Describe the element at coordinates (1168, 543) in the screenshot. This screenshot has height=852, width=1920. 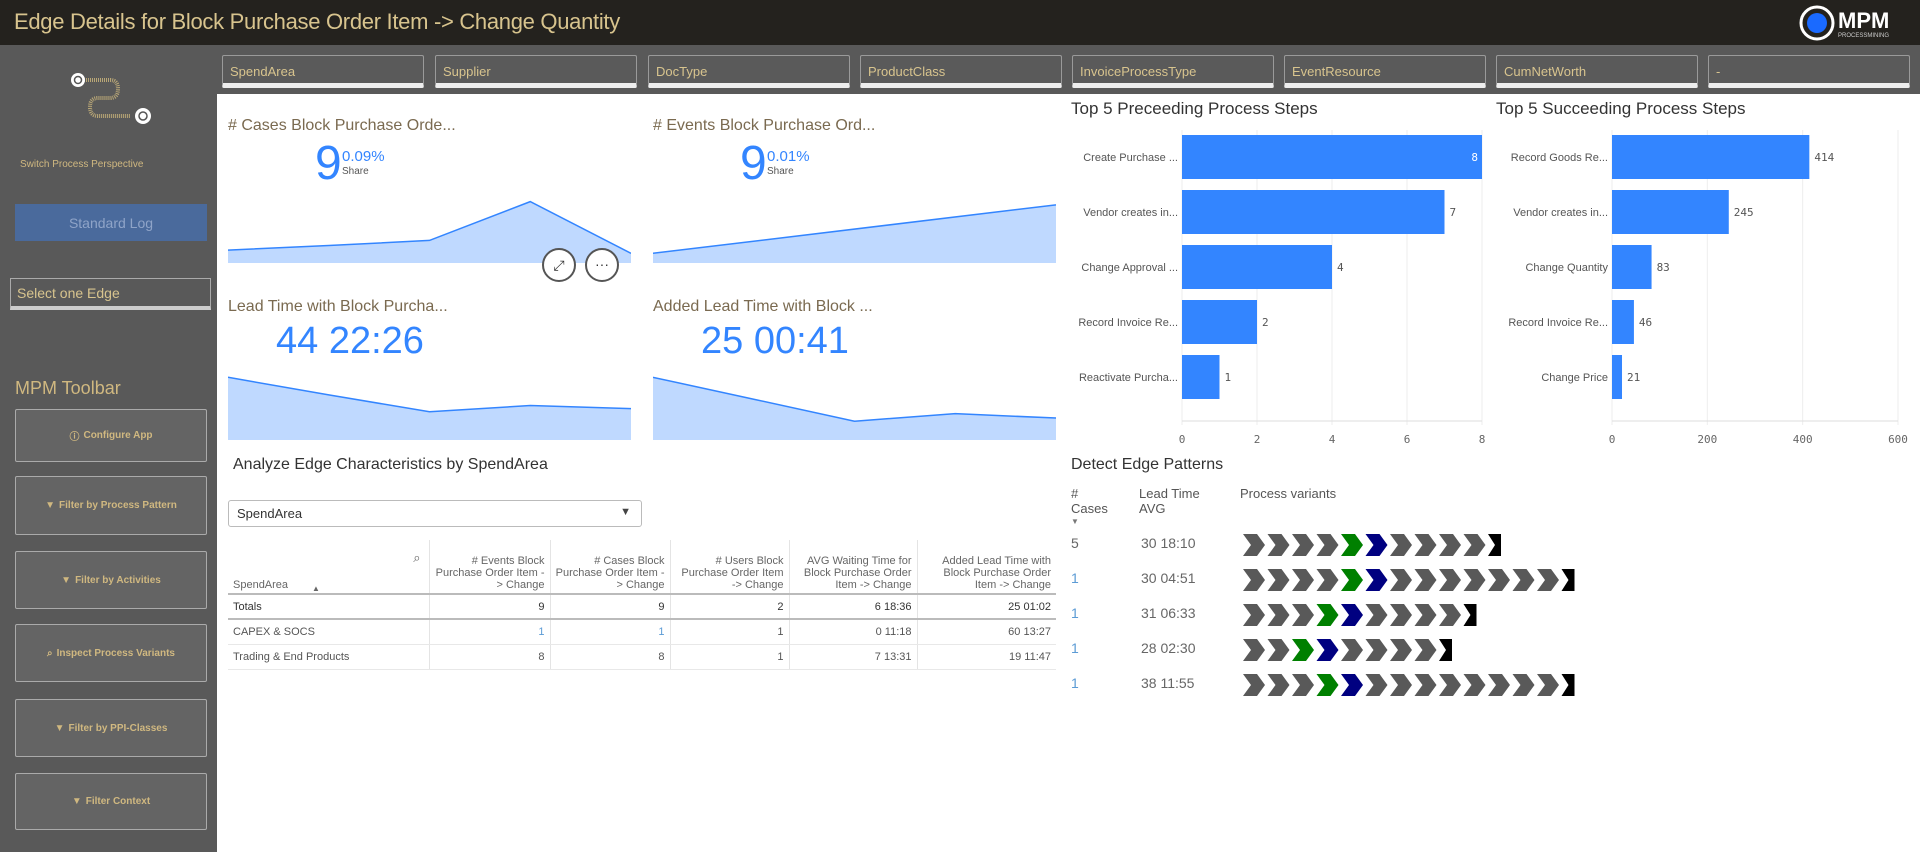
I see `pattern-lead-time: 30 18:10` at that location.